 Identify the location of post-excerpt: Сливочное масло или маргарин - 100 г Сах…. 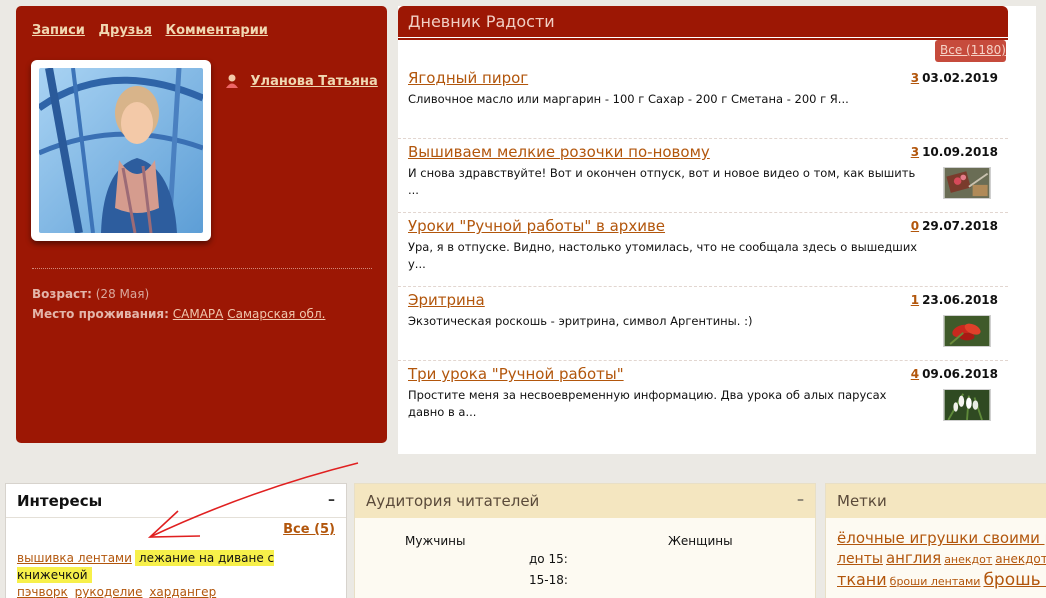
(628, 99).